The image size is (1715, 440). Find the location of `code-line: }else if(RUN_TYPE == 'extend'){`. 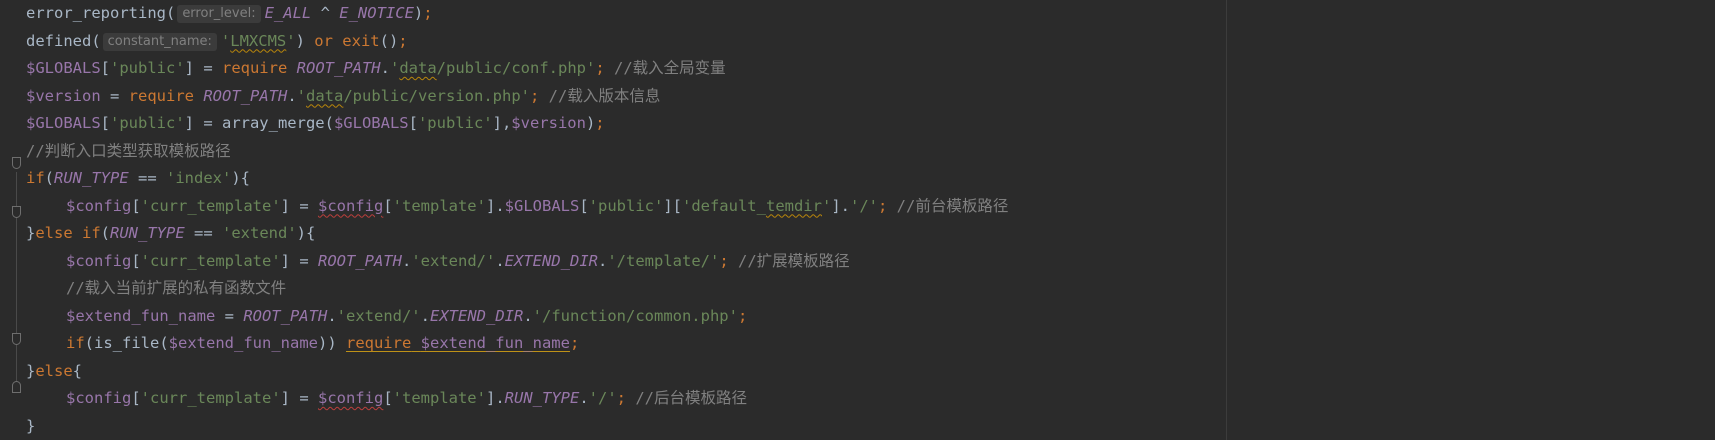

code-line: }else if(RUN_TYPE == 'extend'){ is located at coordinates (870, 234).